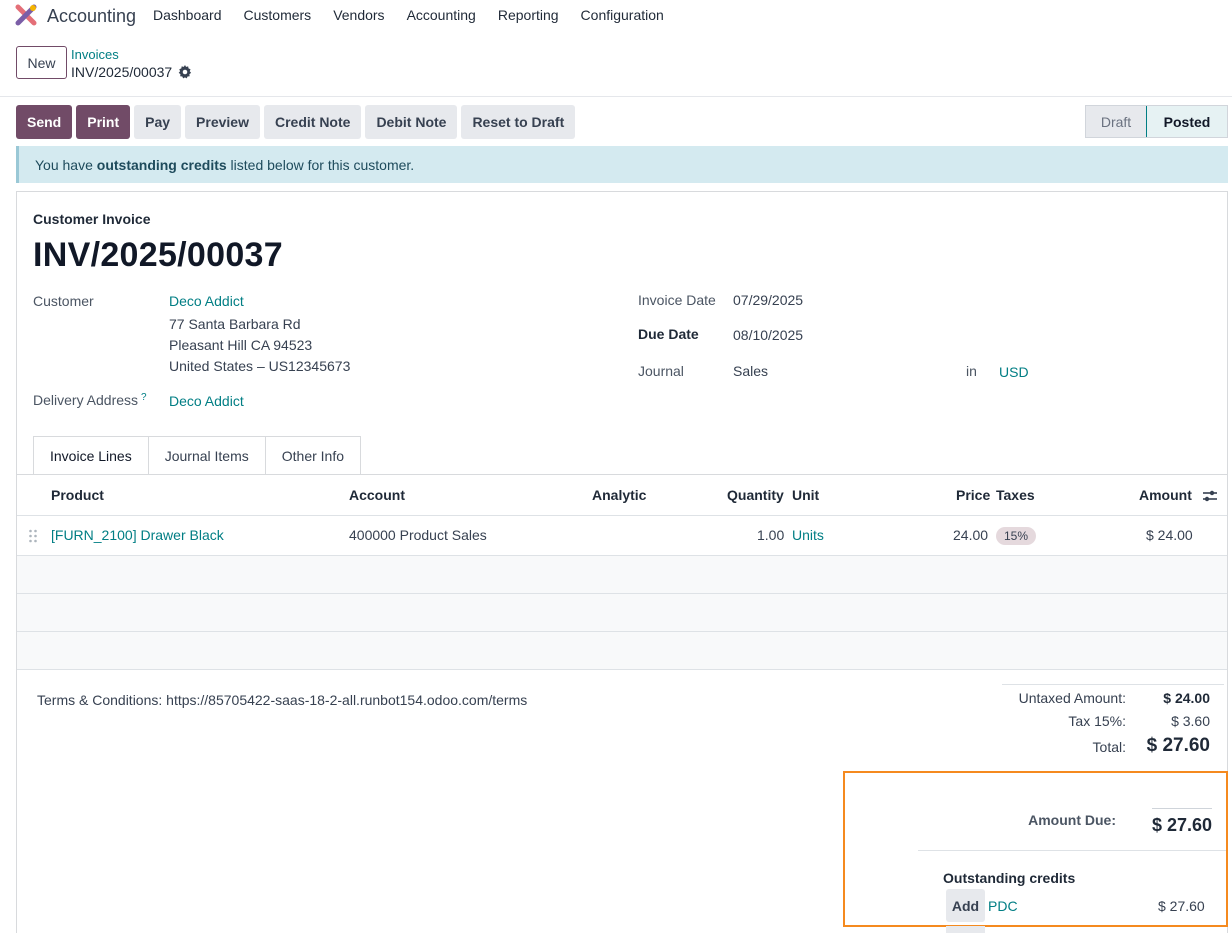  Describe the element at coordinates (661, 371) in the screenshot. I see `journal-label: Journal` at that location.